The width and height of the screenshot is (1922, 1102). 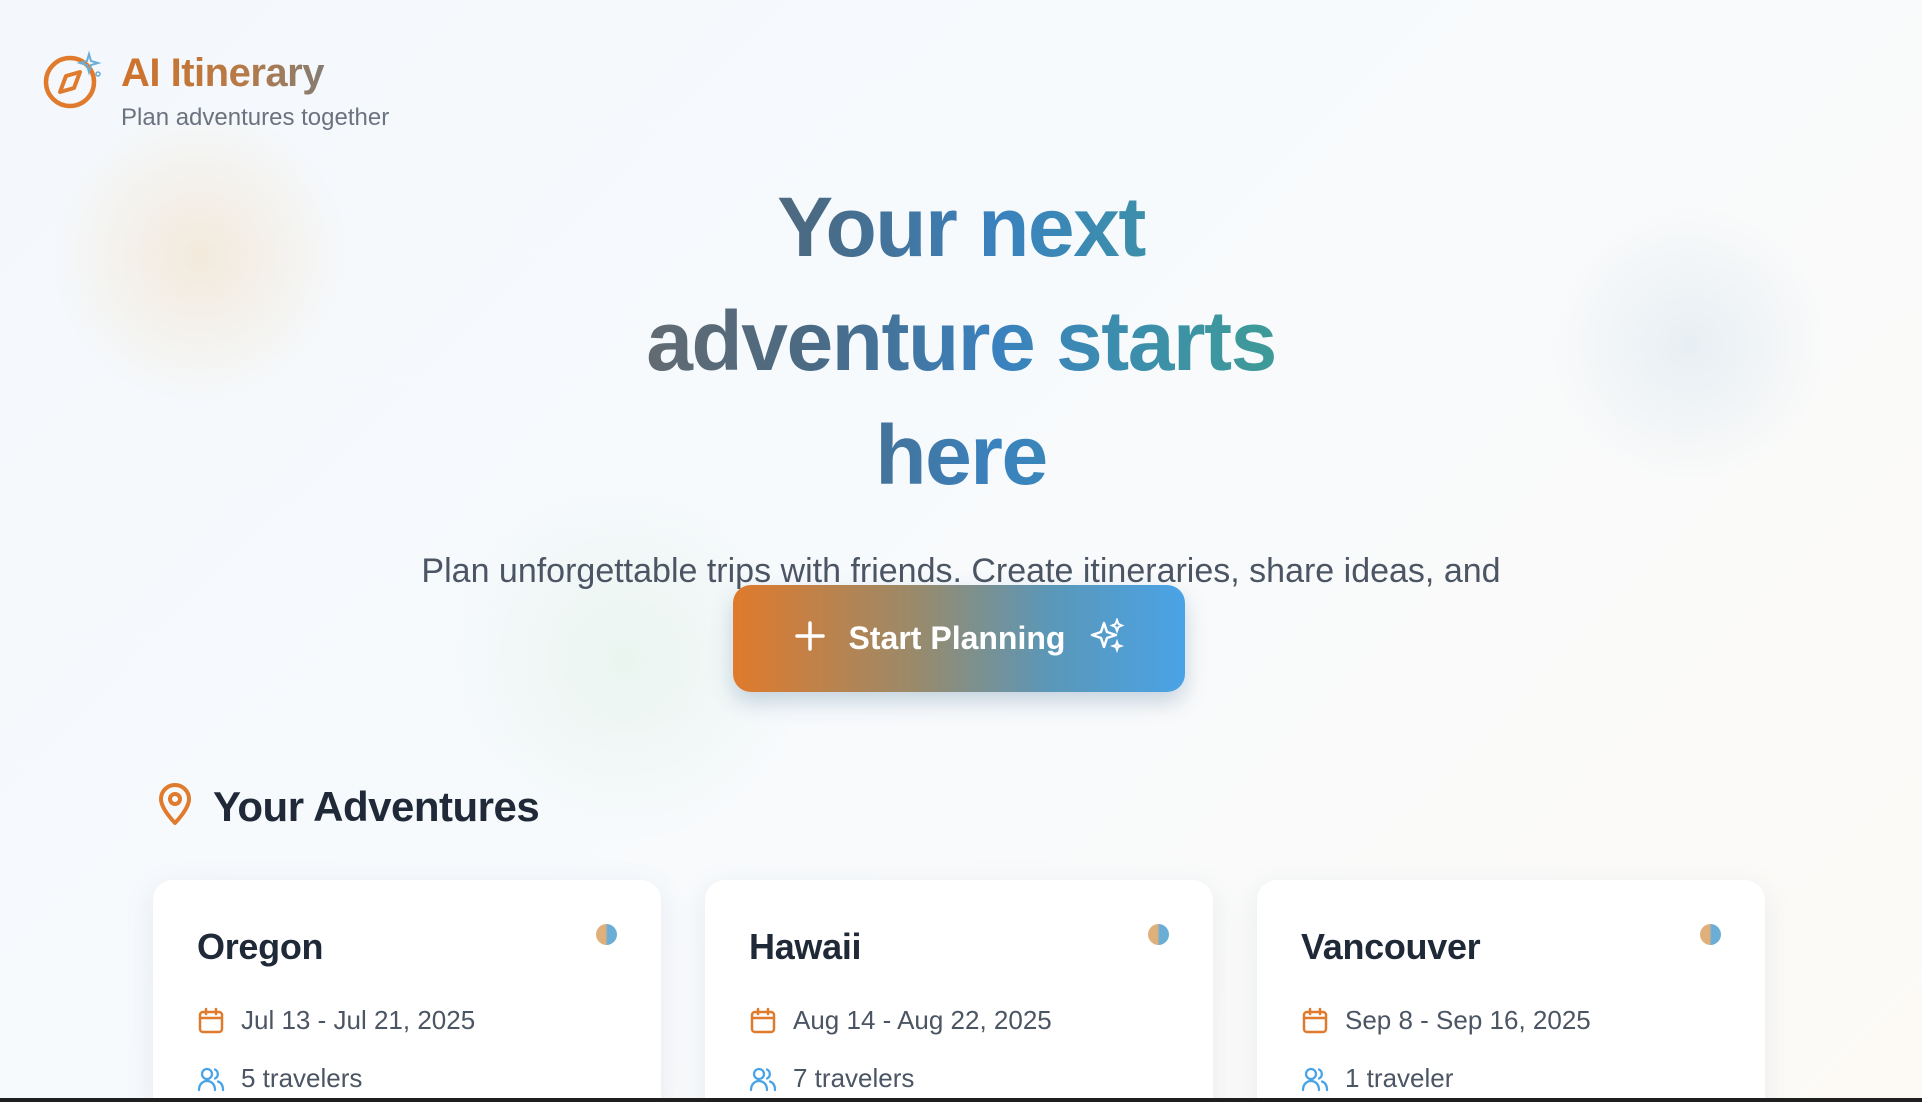 I want to click on hero-title: Your next adventure starts here, so click(x=961, y=341).